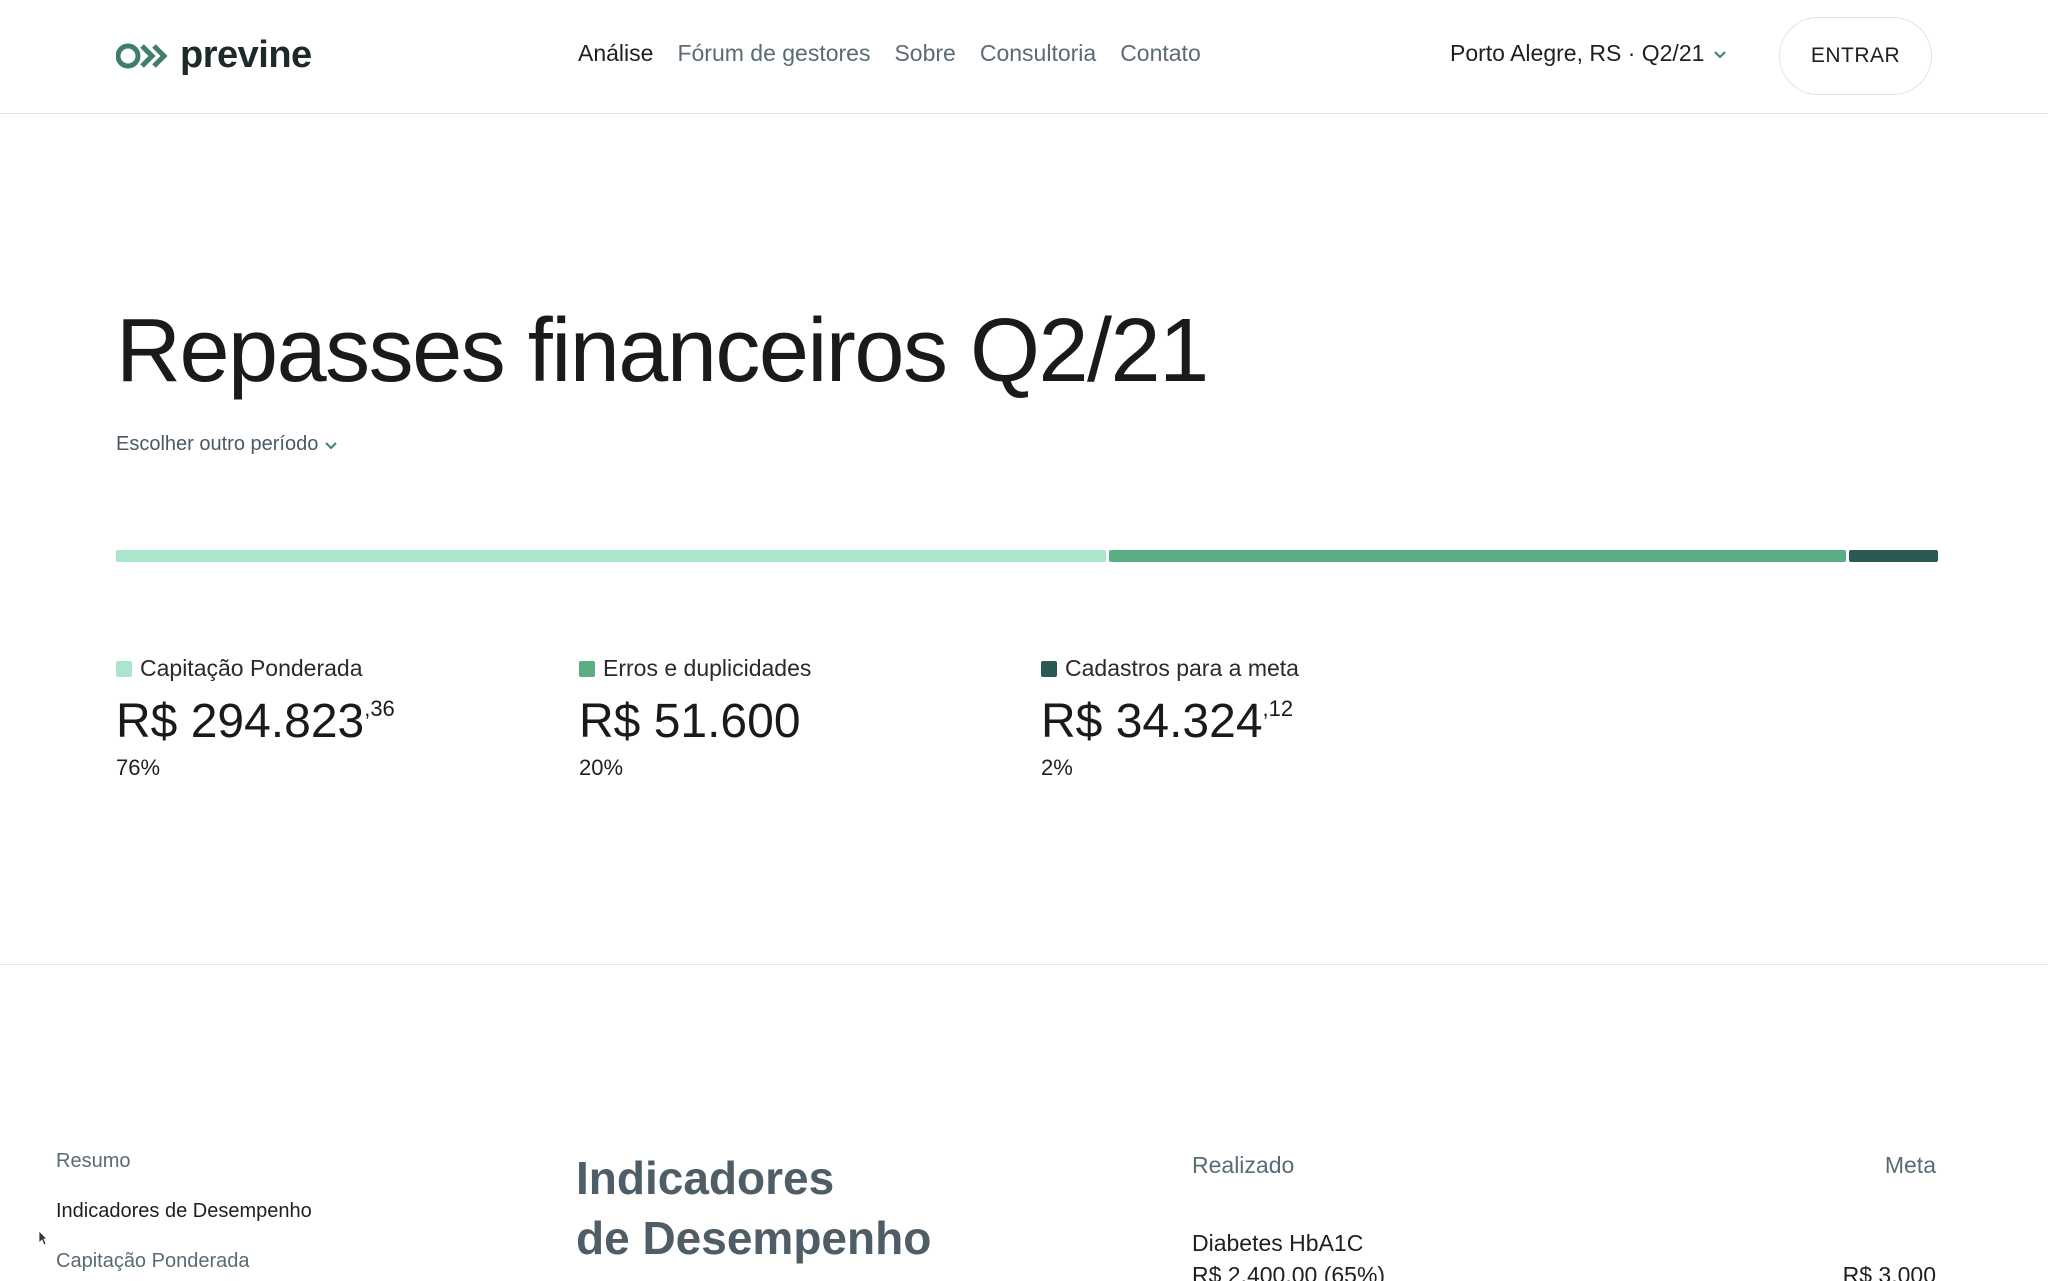 The image size is (2048, 1281). Describe the element at coordinates (1038, 53) in the screenshot. I see `nav-consultoria: Consultoria` at that location.